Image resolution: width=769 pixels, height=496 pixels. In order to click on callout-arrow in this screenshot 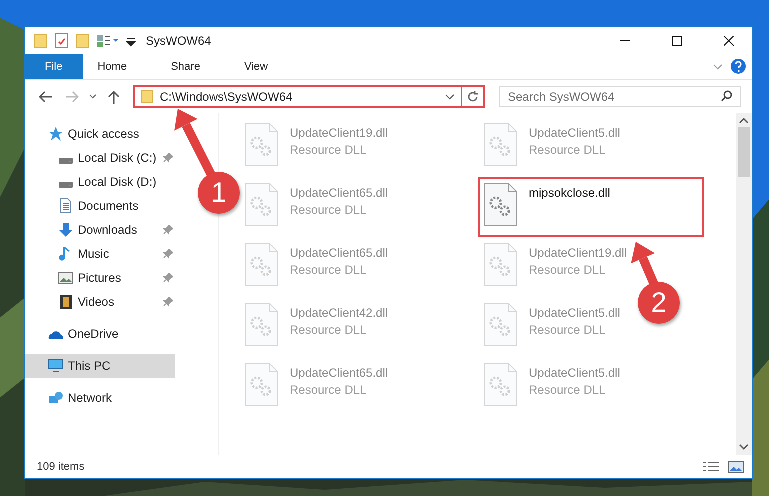, I will do `click(195, 143)`.